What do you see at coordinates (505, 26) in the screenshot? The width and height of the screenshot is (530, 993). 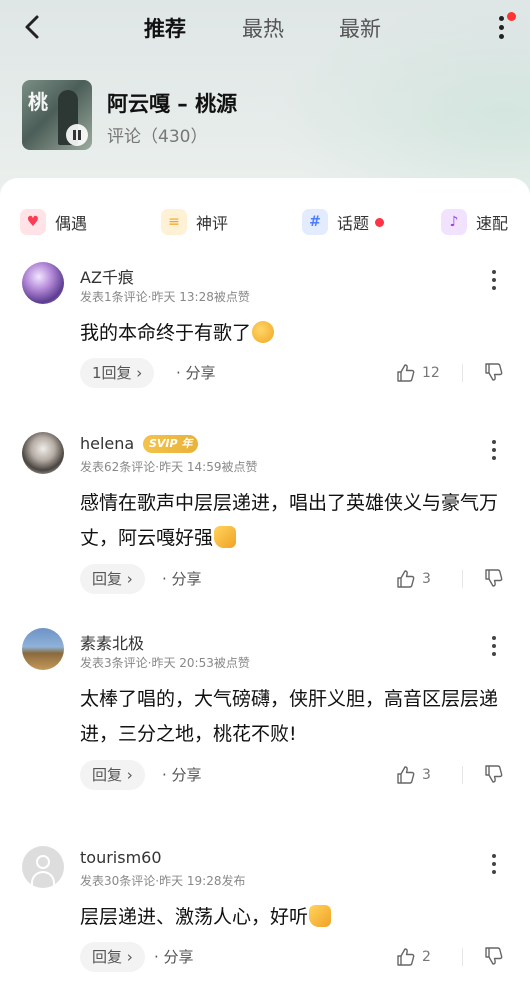 I see `more-options-button` at bounding box center [505, 26].